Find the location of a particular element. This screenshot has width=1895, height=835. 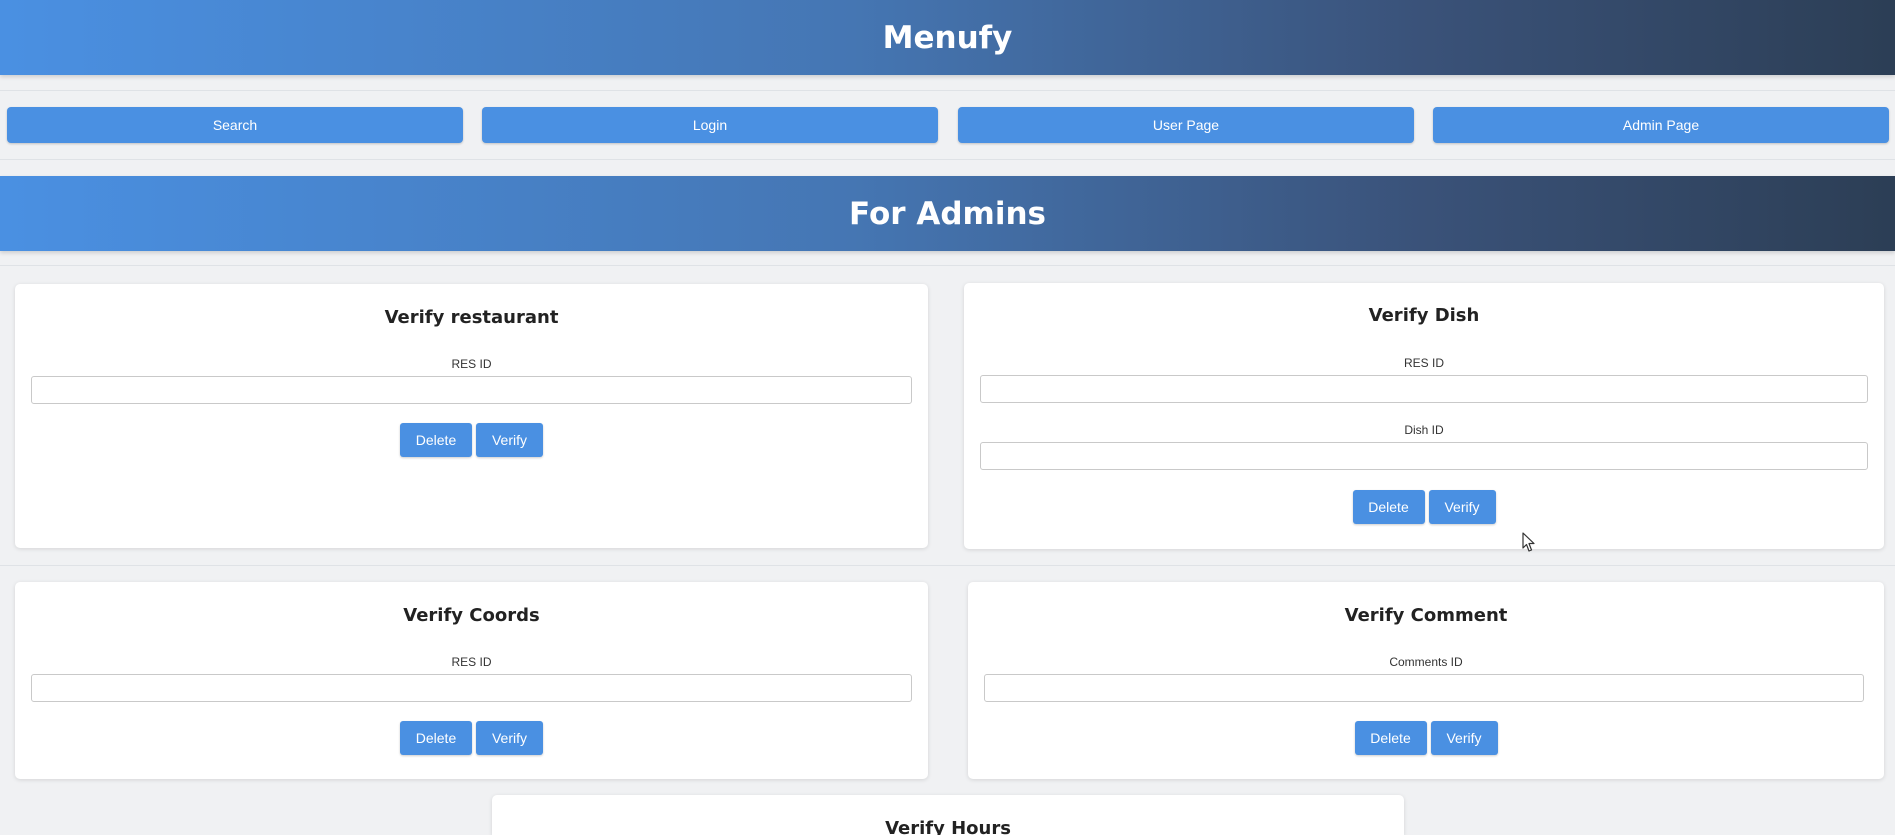

card-title: Verify restaurant is located at coordinates (471, 317).